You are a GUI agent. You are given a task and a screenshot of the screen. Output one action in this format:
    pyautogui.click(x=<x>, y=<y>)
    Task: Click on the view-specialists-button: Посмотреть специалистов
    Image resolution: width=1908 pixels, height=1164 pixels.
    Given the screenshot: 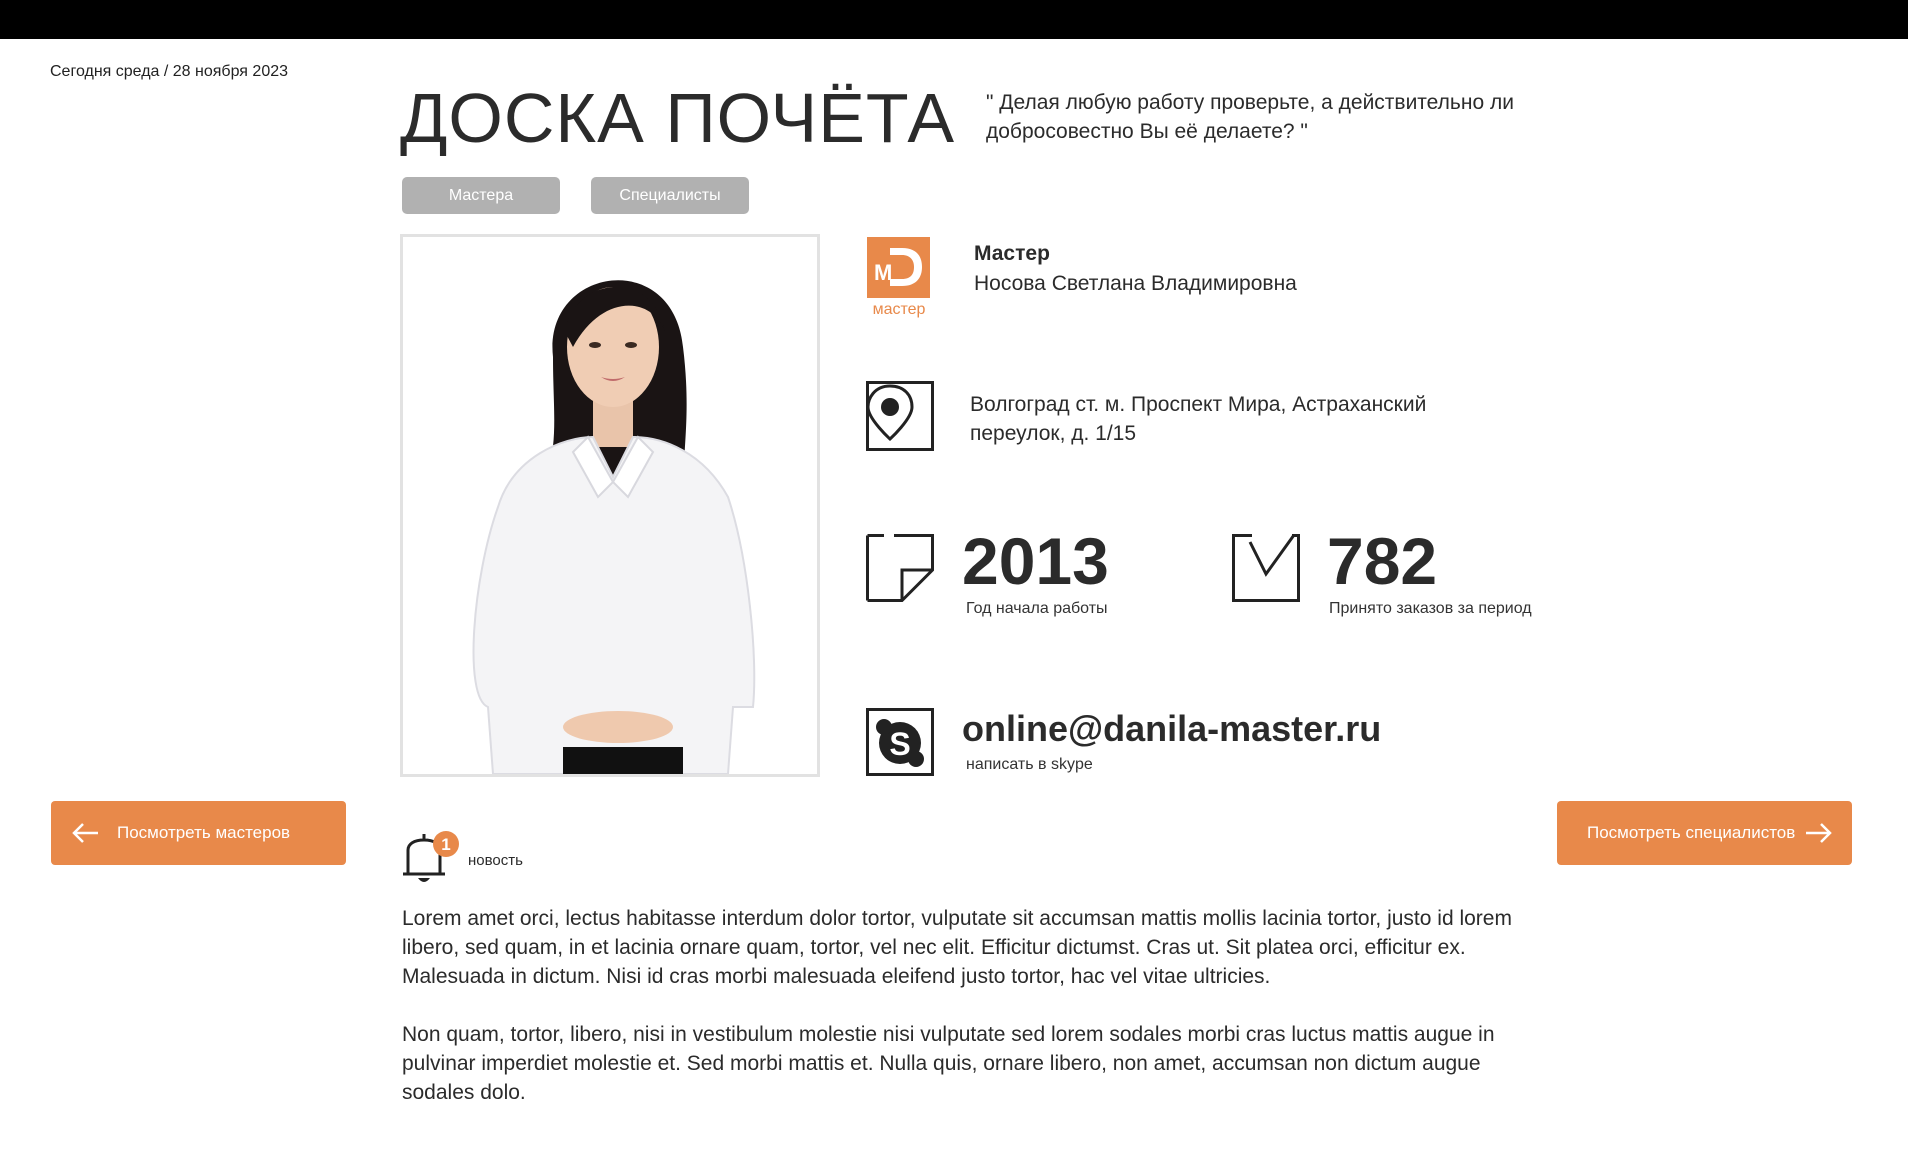 What is the action you would take?
    pyautogui.click(x=1704, y=833)
    